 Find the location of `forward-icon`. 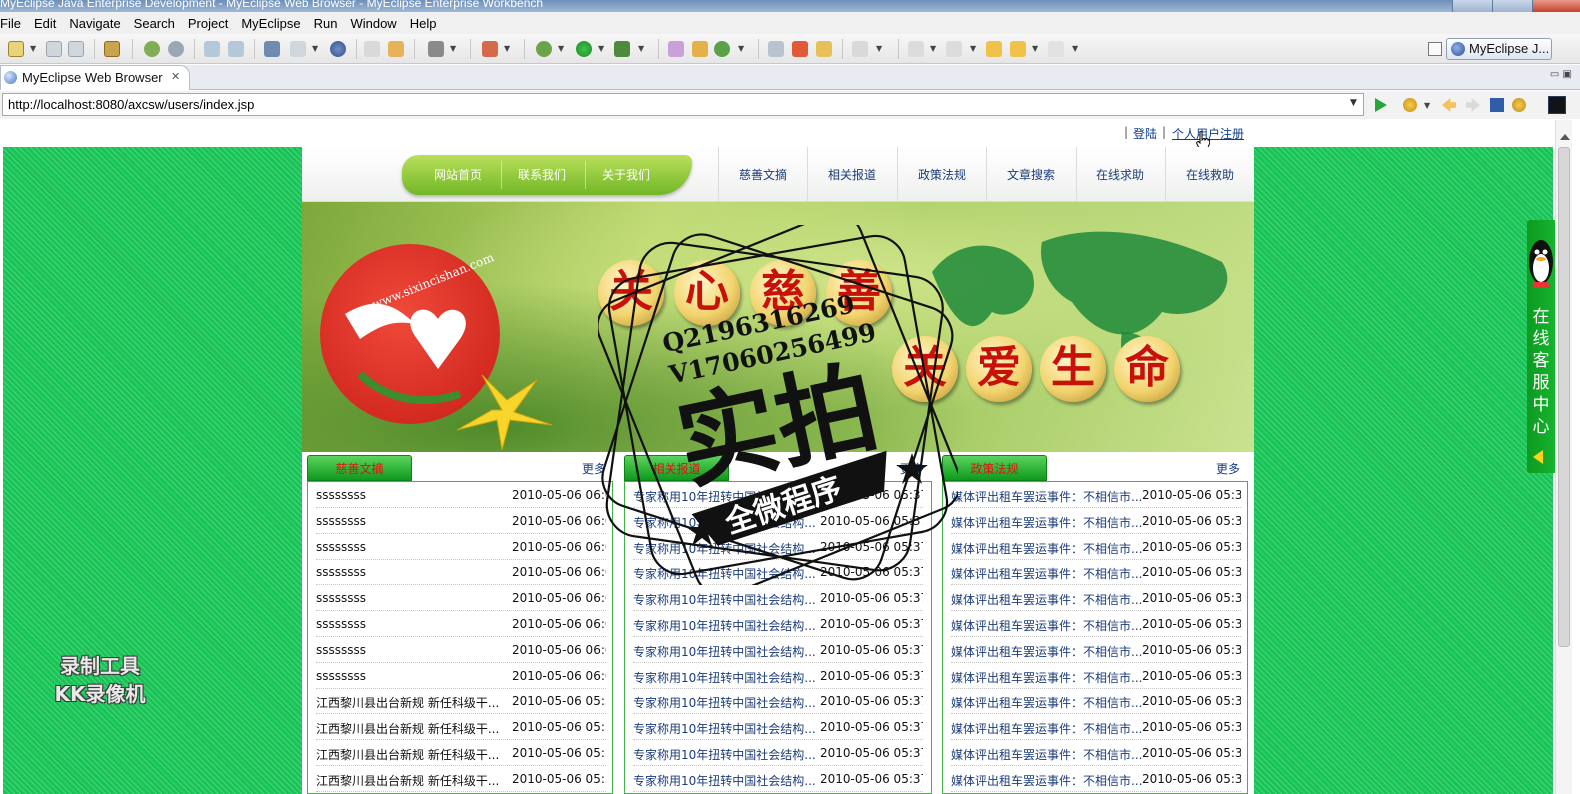

forward-icon is located at coordinates (1056, 49).